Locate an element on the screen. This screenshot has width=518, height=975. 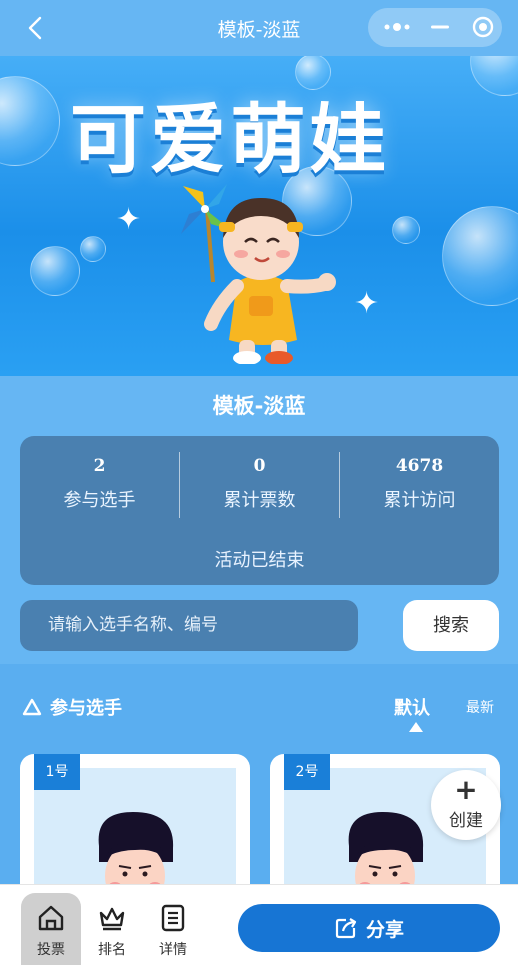
section-header: 参与选手 is located at coordinates (72, 707).